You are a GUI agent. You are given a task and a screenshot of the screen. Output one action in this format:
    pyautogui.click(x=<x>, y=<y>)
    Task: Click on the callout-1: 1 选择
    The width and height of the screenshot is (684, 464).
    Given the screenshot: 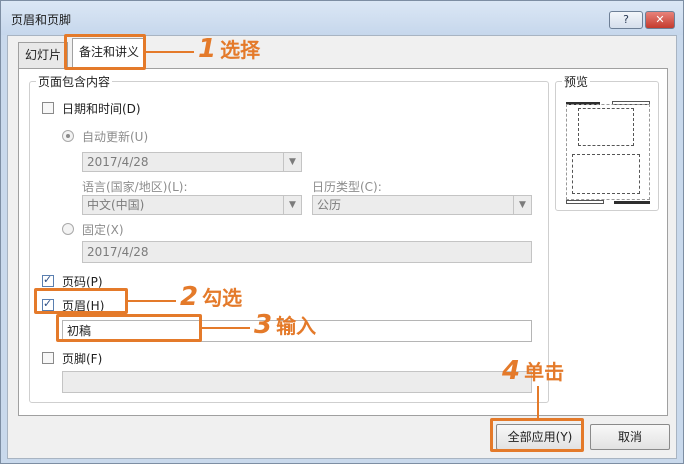 What is the action you would take?
    pyautogui.click(x=229, y=49)
    